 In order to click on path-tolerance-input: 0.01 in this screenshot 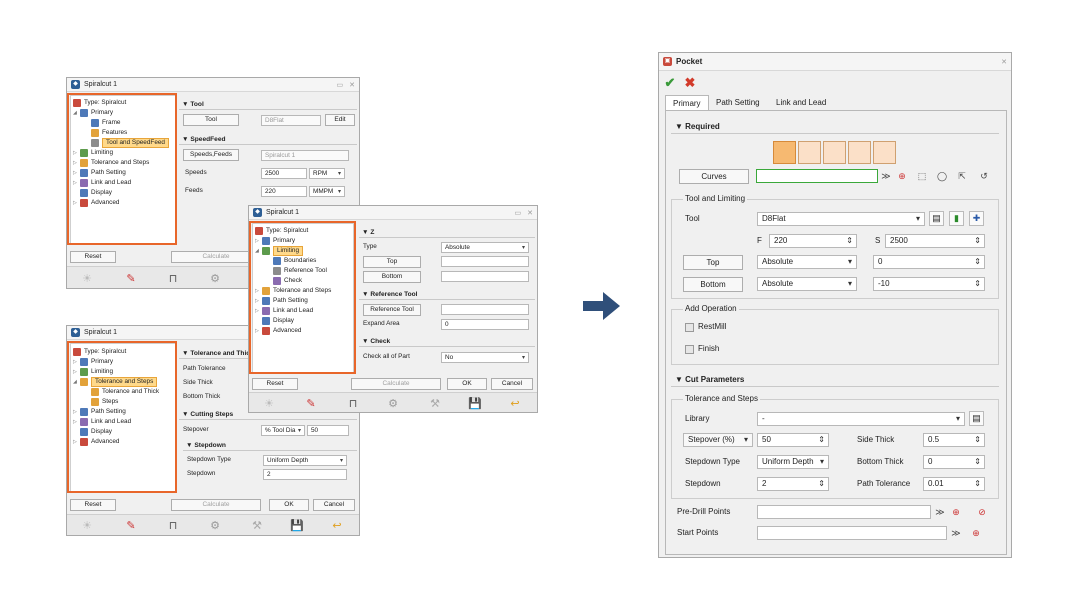, I will do `click(954, 484)`.